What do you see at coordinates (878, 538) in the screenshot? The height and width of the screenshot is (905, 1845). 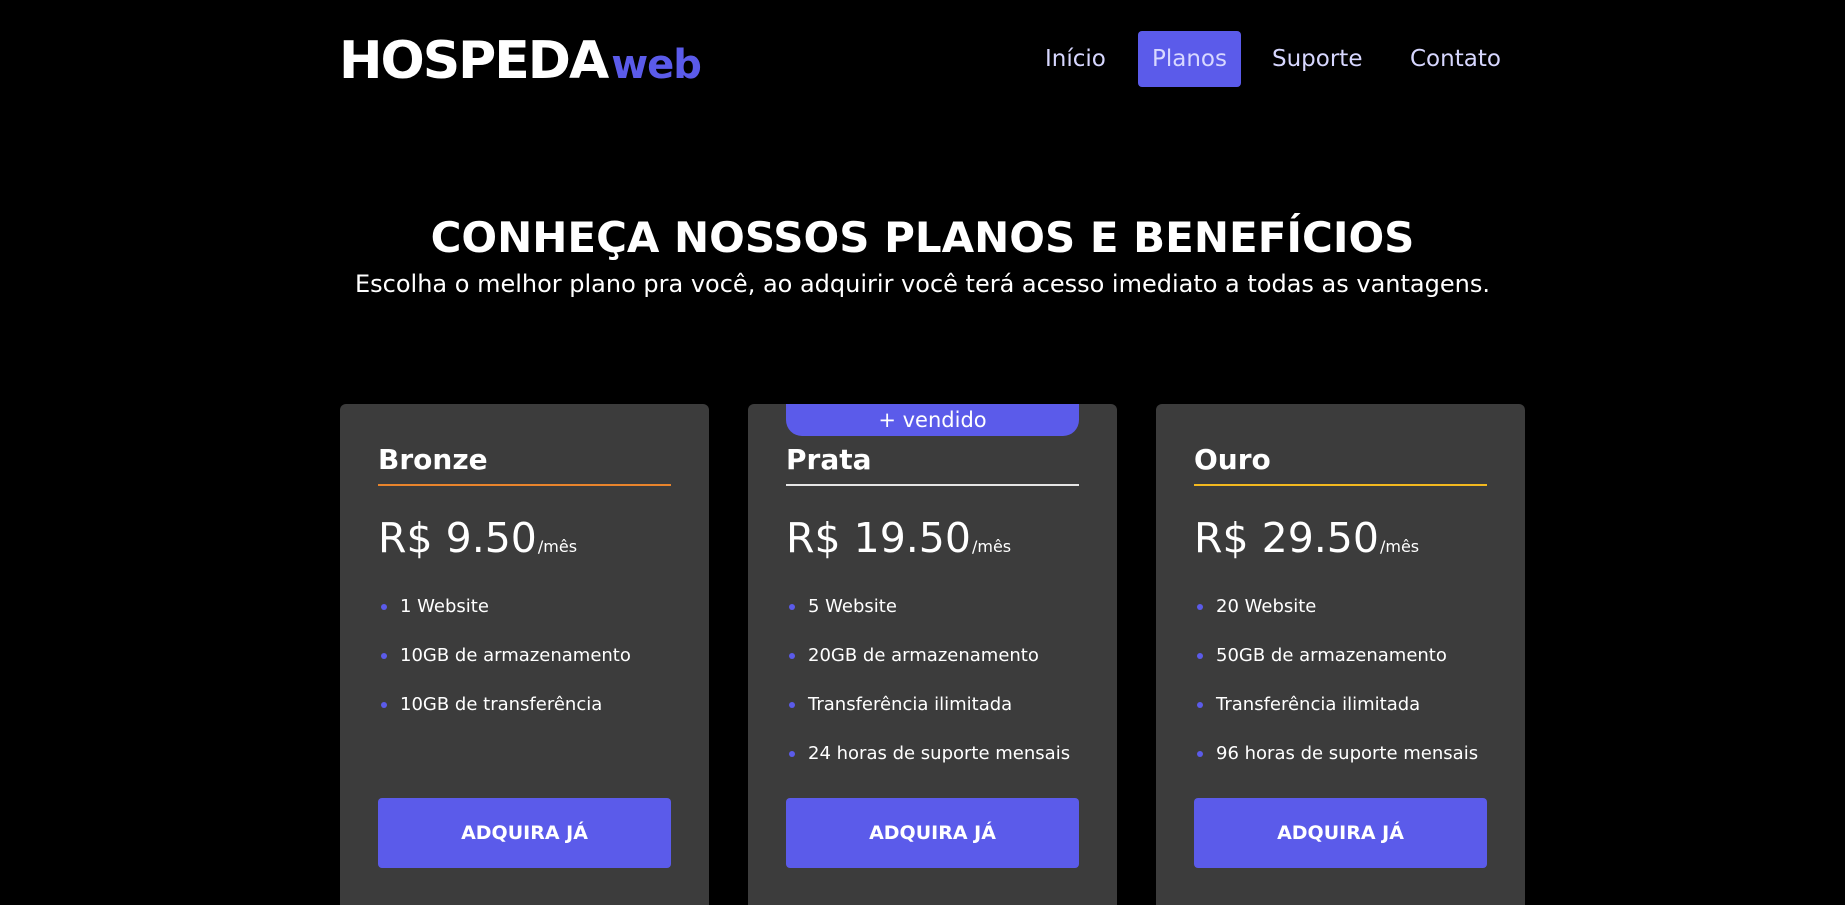 I see `price-amount: R$ 19.50` at bounding box center [878, 538].